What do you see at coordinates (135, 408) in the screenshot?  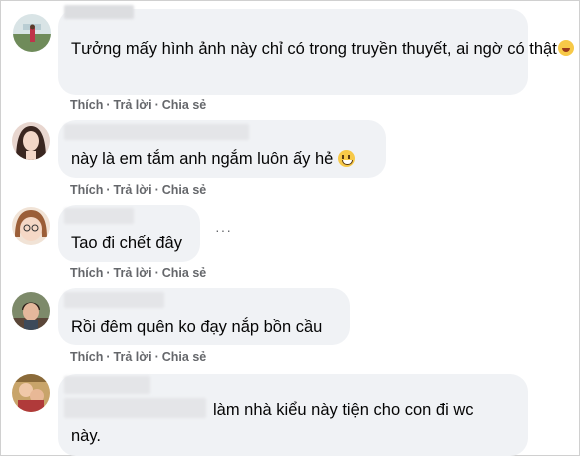 I see `comment-text-redacted` at bounding box center [135, 408].